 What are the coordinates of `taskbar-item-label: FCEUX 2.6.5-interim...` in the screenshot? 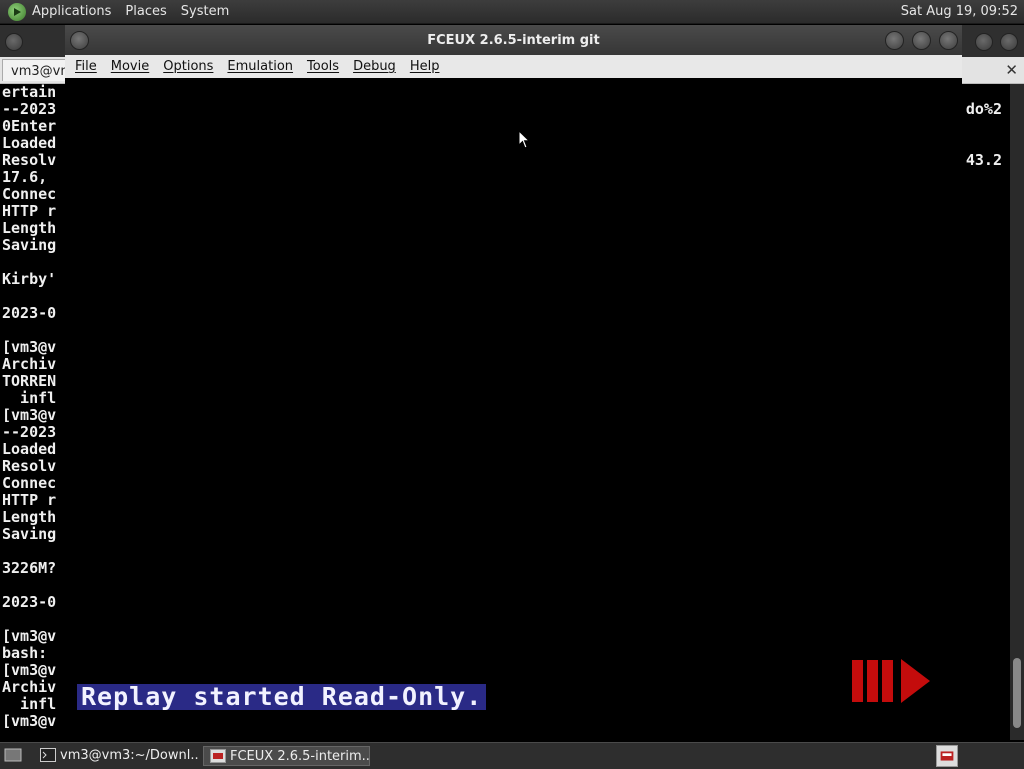 It's located at (300, 756).